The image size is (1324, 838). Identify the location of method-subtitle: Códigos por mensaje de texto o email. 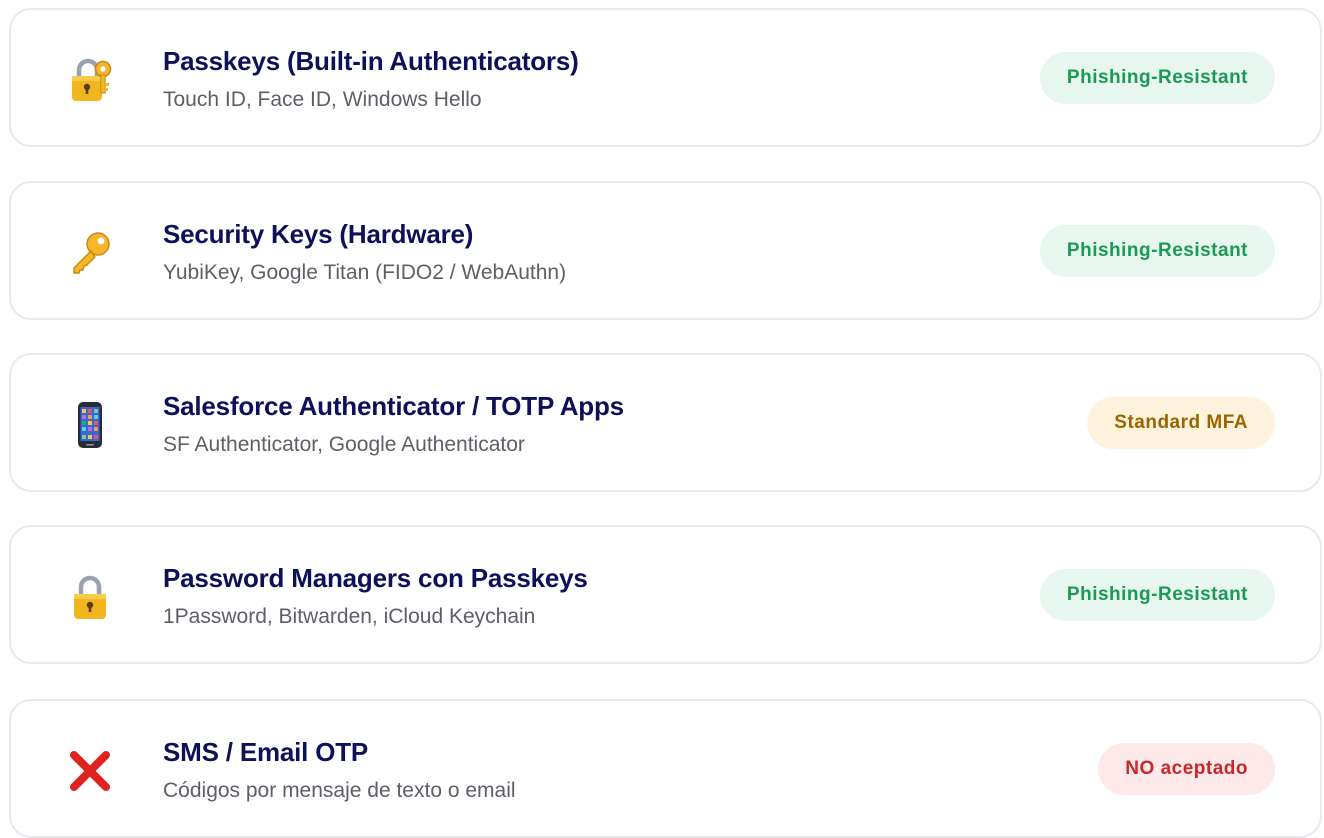
(339, 790).